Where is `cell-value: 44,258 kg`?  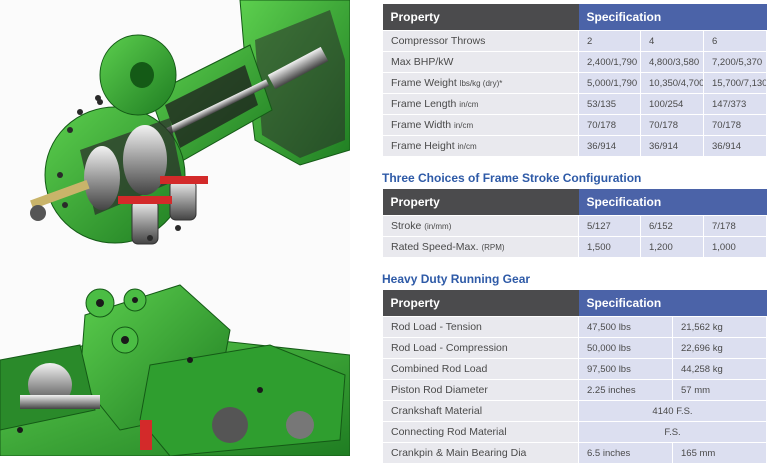
cell-value: 44,258 kg is located at coordinates (719, 369).